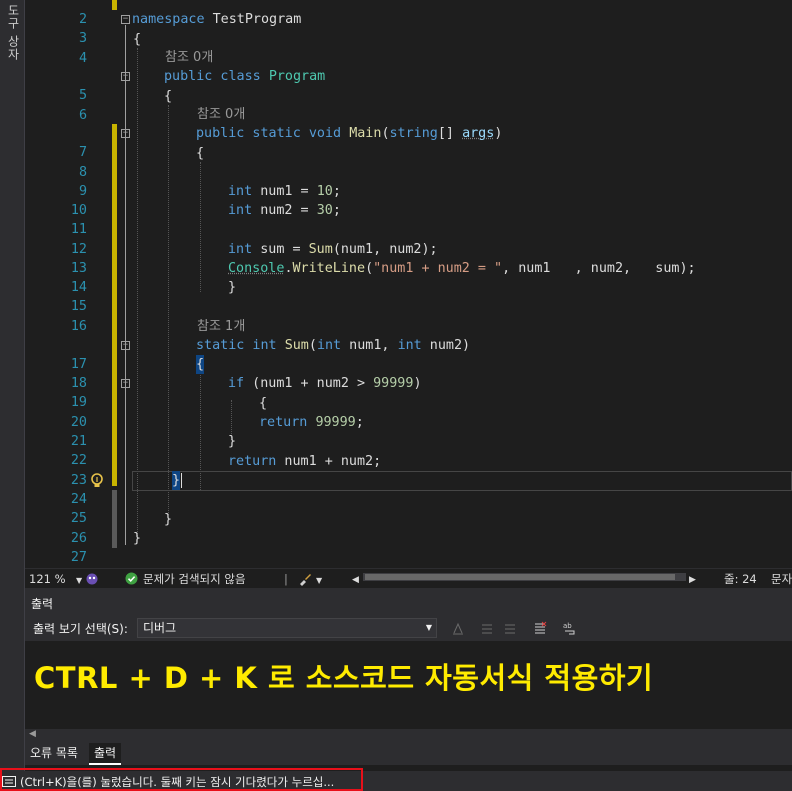 The image size is (792, 791). I want to click on code-line: 16, so click(408, 316).